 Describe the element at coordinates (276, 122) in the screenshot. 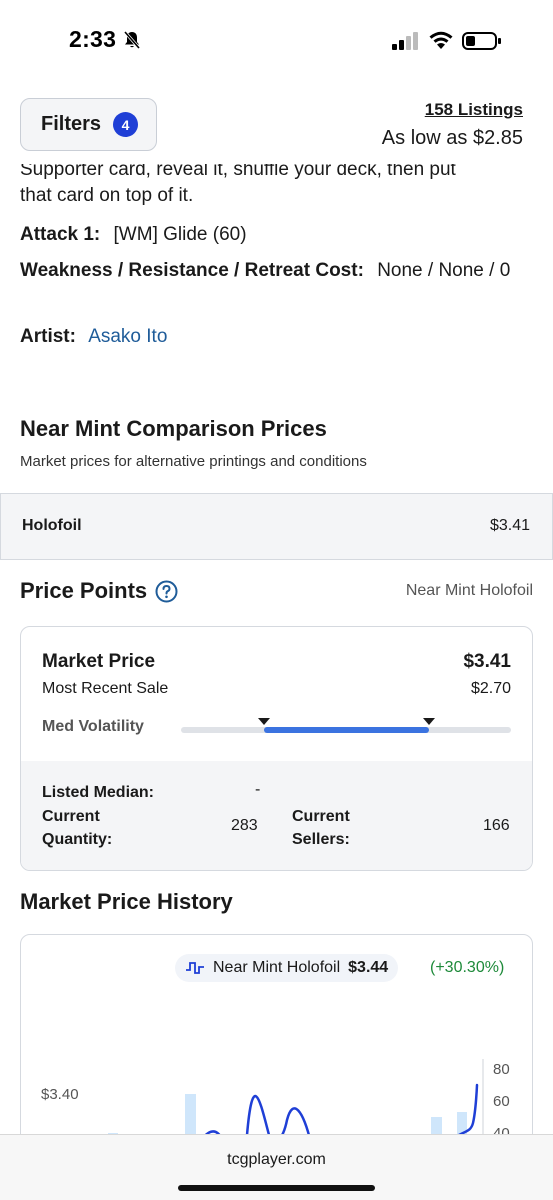

I see `listing-header: Filters 4 158 Listings As low as $2.85` at that location.